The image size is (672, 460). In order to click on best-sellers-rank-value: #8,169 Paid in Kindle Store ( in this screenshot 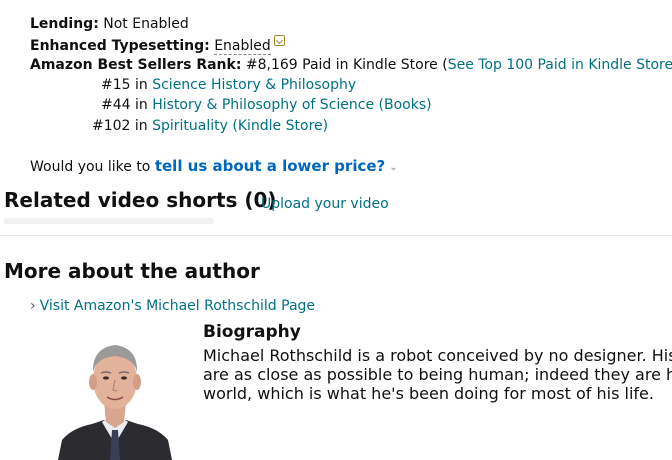, I will do `click(346, 65)`.